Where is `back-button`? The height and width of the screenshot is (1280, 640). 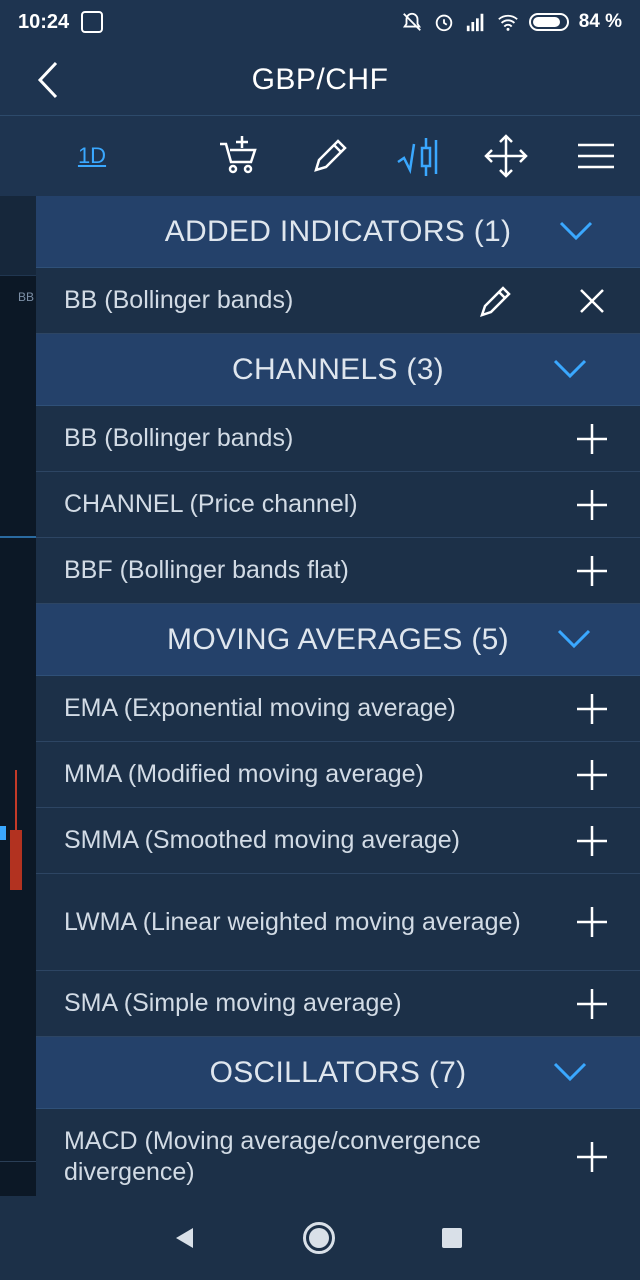 back-button is located at coordinates (48, 80).